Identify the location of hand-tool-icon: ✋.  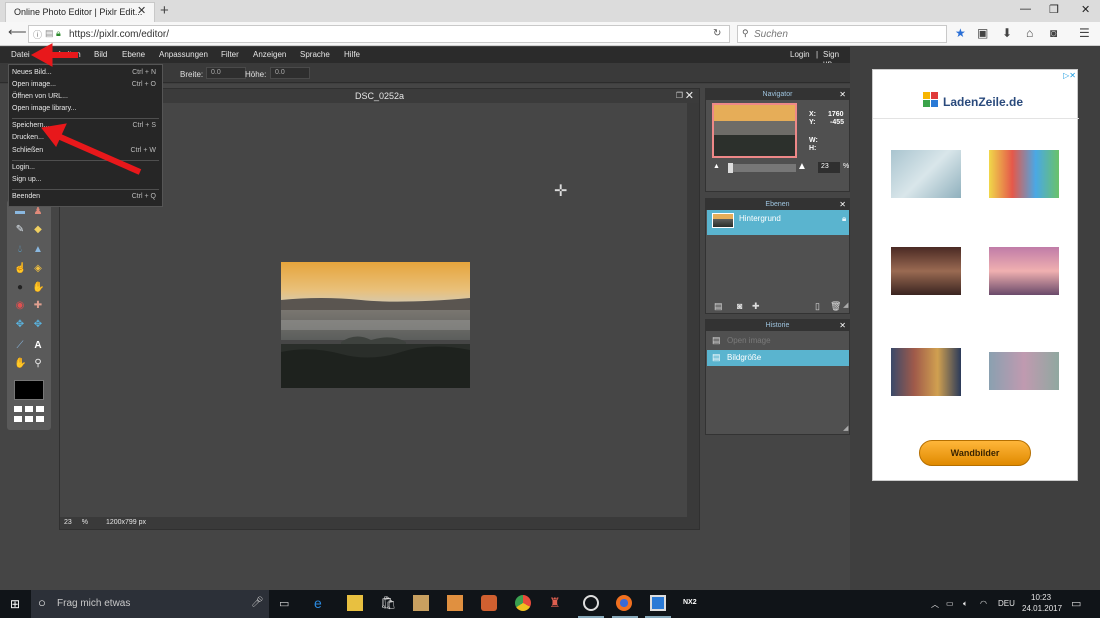
(20, 364).